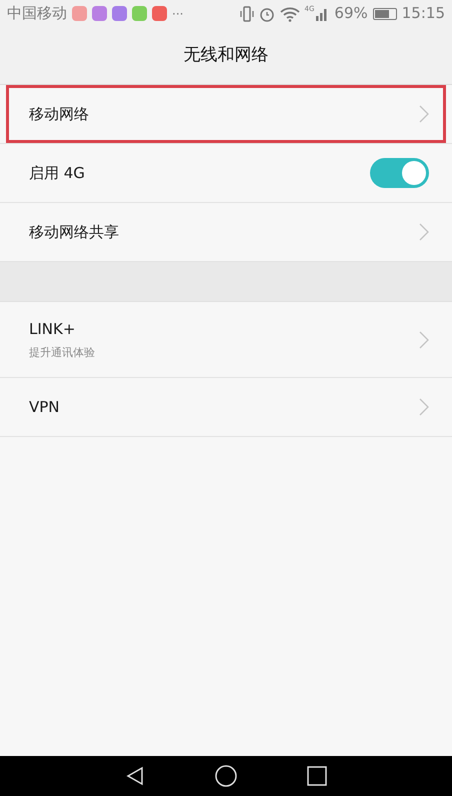  I want to click on settings-row: 移动网络, so click(226, 114).